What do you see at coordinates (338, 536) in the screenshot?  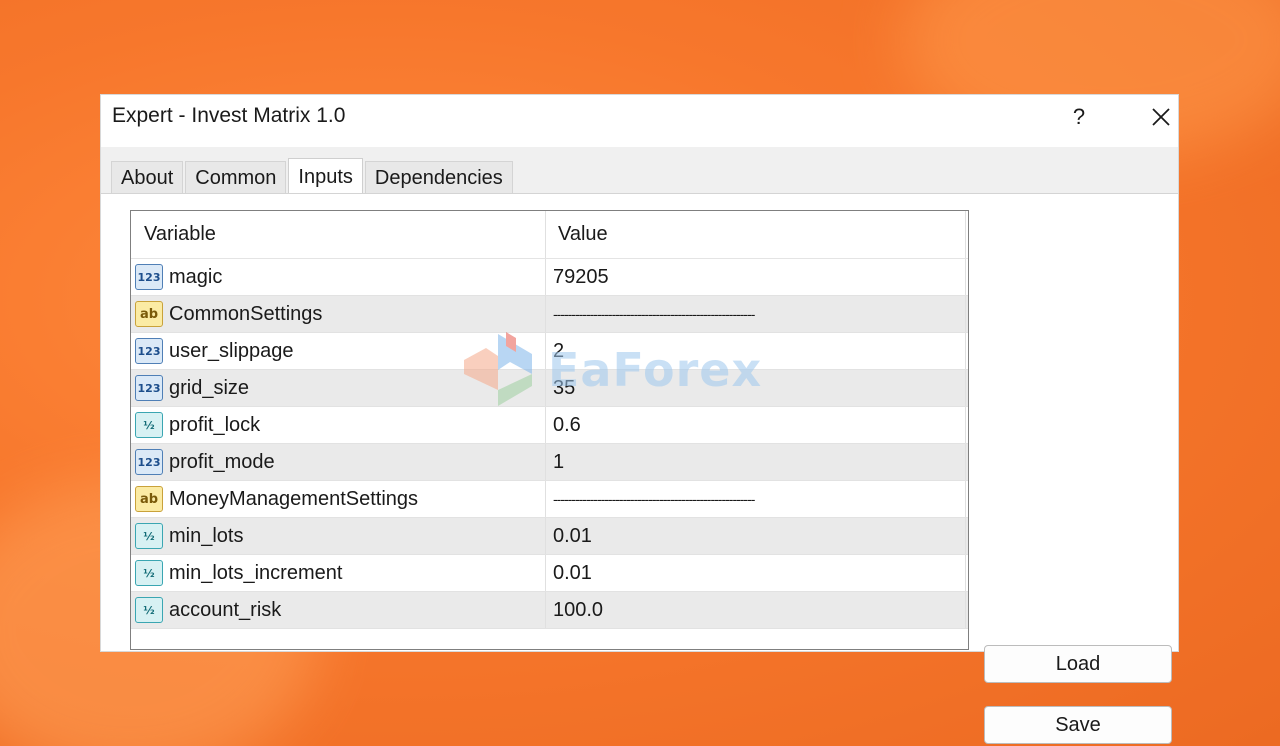 I see `variable-cell: ½ min_lots` at bounding box center [338, 536].